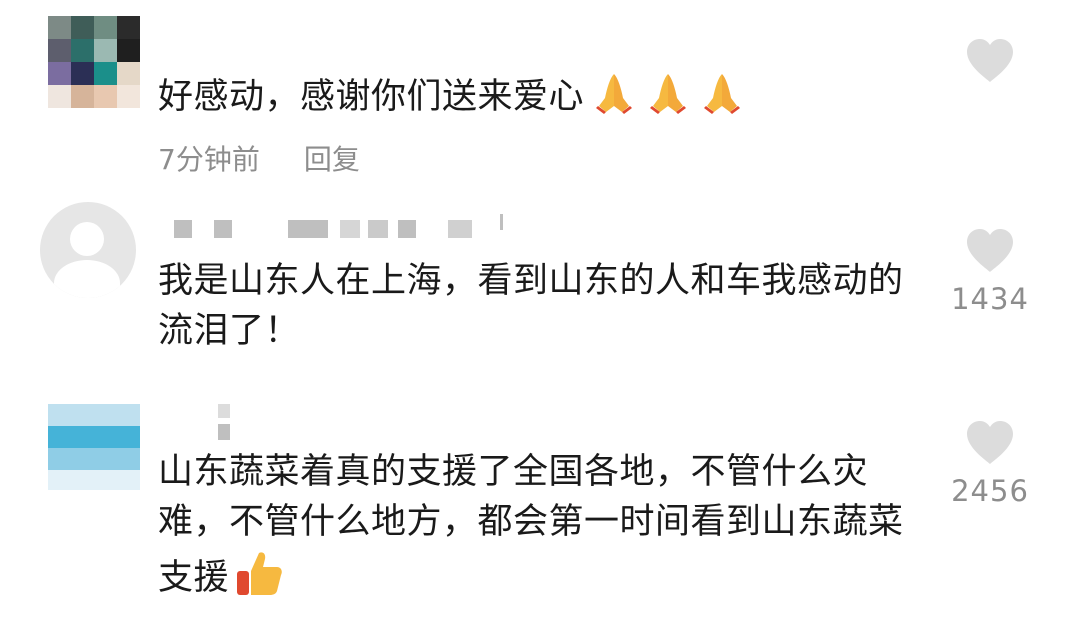  I want to click on comment-text: 我是山东人在上海，看到山东的人和车我感动的流泪了！, so click(538, 306).